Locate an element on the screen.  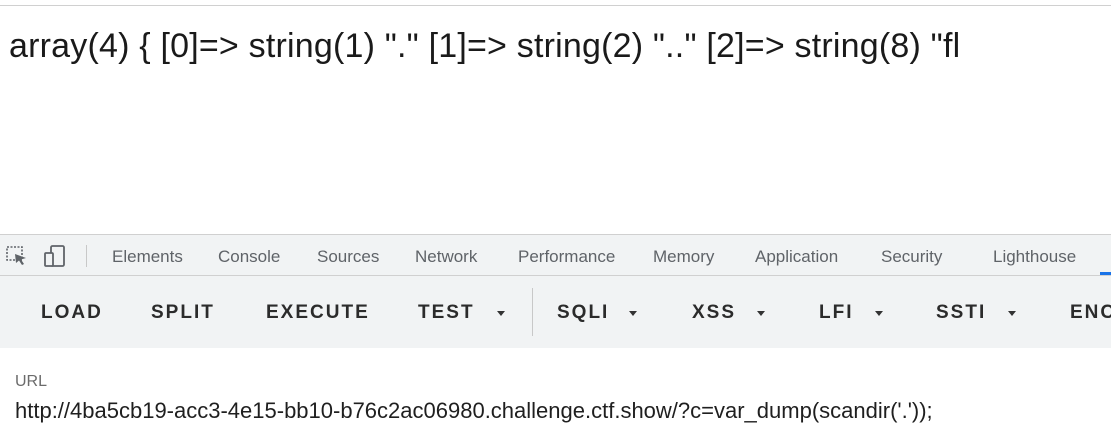
inspect-element-icon is located at coordinates (17, 256).